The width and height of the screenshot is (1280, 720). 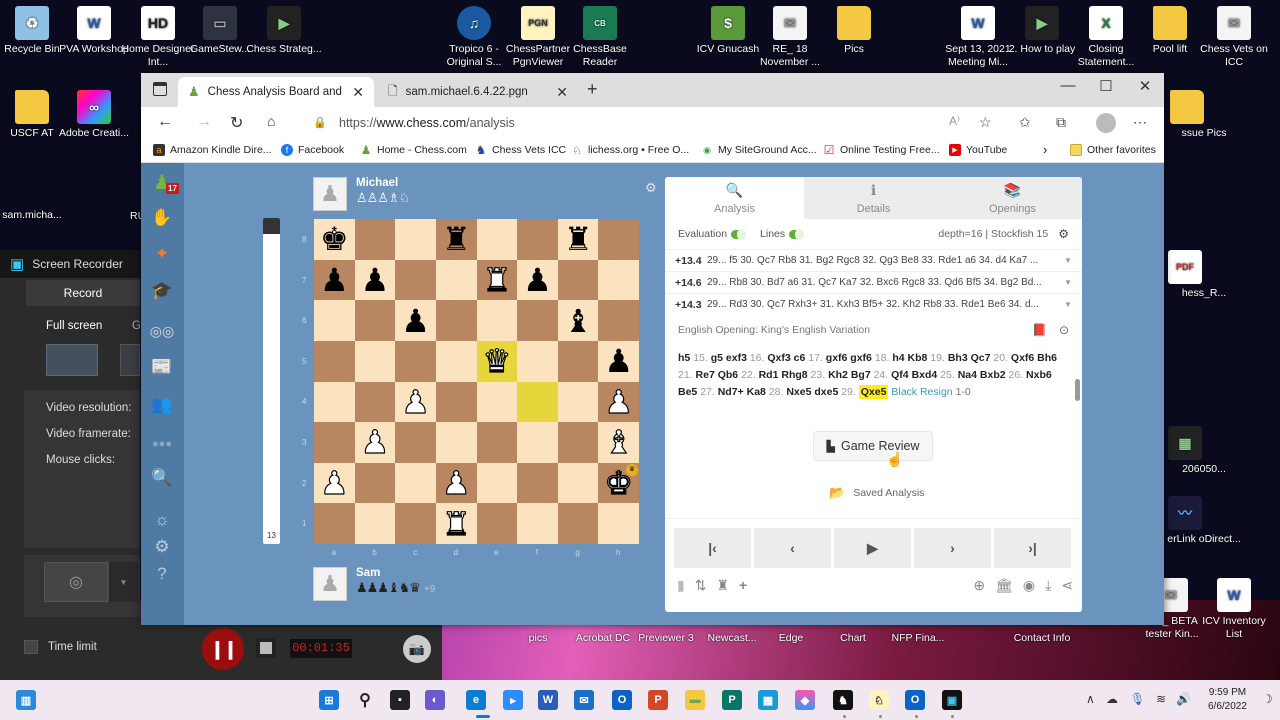 I want to click on square-h6, so click(x=618, y=320).